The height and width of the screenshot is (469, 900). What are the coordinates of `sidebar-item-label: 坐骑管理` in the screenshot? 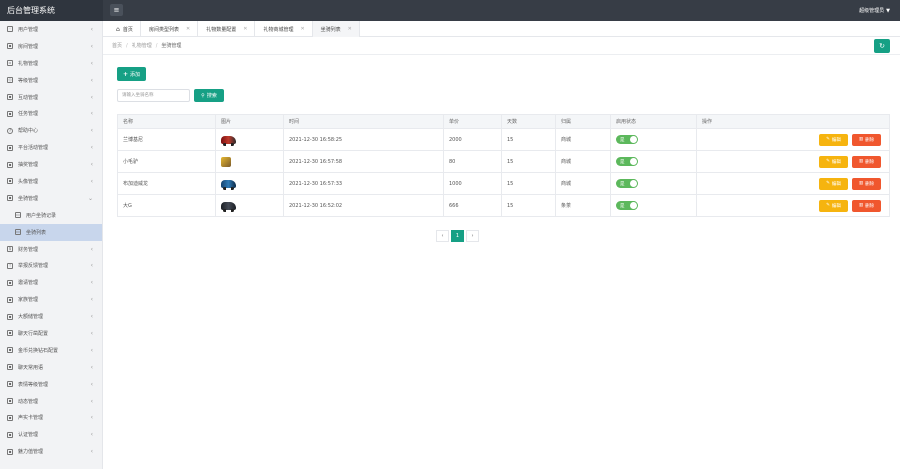 It's located at (28, 198).